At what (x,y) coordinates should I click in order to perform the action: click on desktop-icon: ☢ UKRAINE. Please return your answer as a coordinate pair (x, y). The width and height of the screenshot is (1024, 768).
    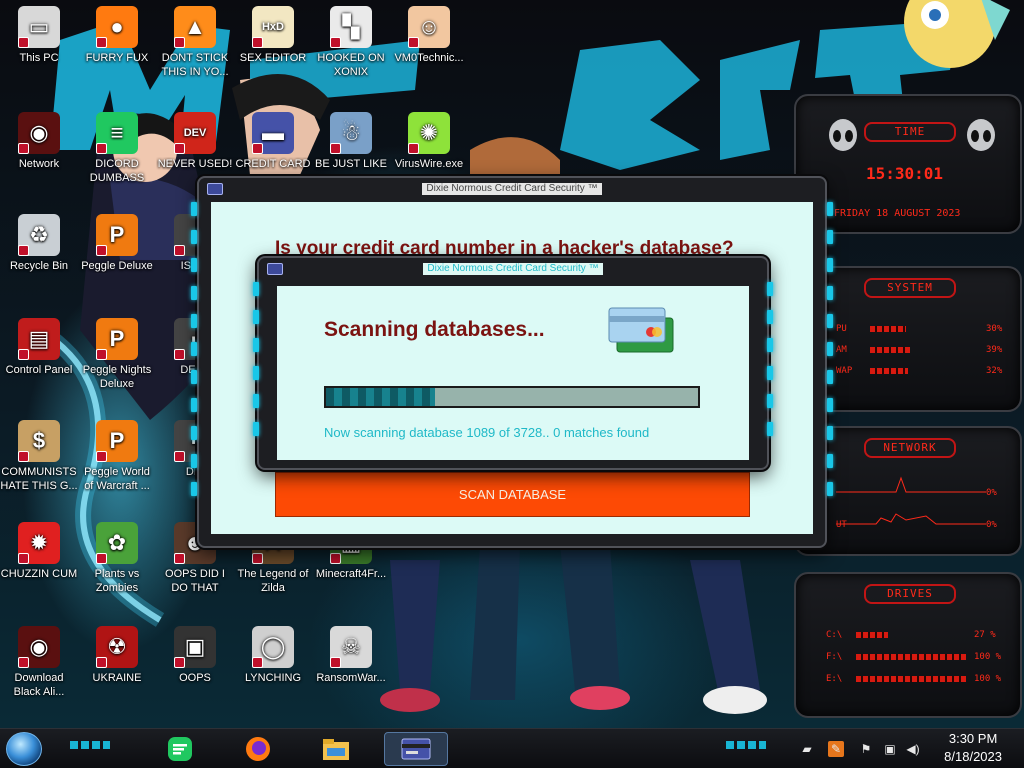
    Looking at the image, I should click on (117, 655).